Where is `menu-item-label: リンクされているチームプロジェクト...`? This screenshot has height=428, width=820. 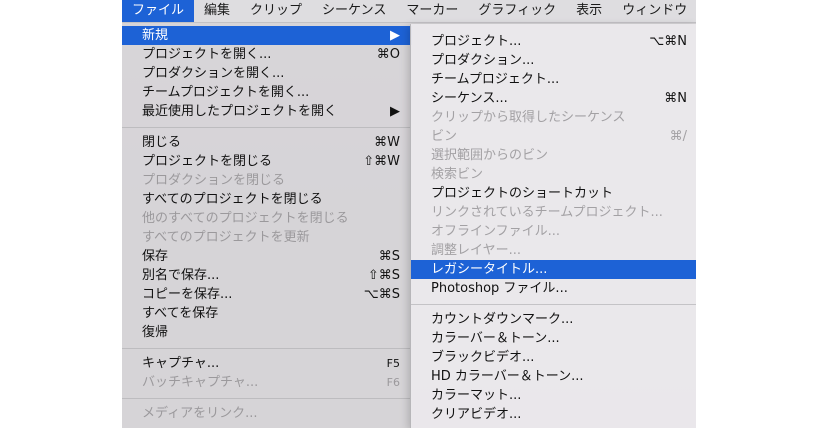 menu-item-label: リンクされているチームプロジェクト... is located at coordinates (547, 212).